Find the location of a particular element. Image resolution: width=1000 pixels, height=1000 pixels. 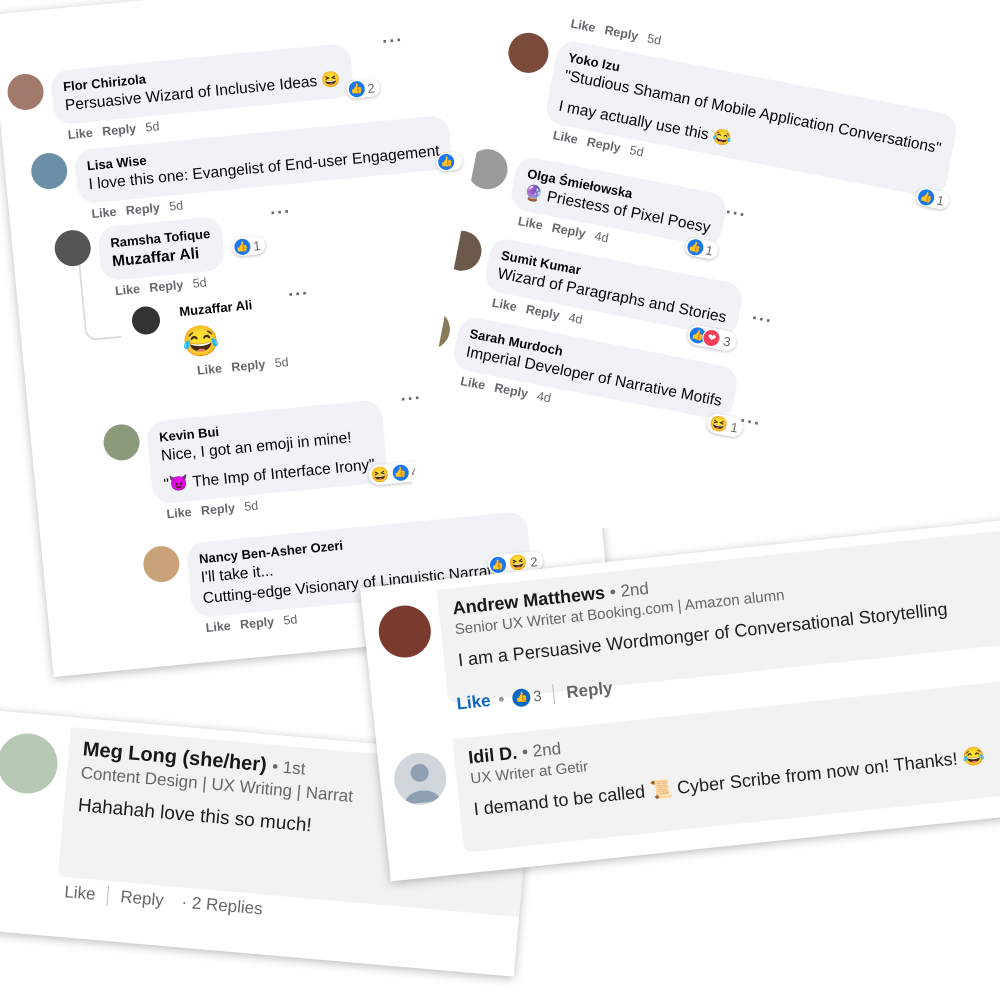

reaction-badge: 👍 is located at coordinates (449, 161).